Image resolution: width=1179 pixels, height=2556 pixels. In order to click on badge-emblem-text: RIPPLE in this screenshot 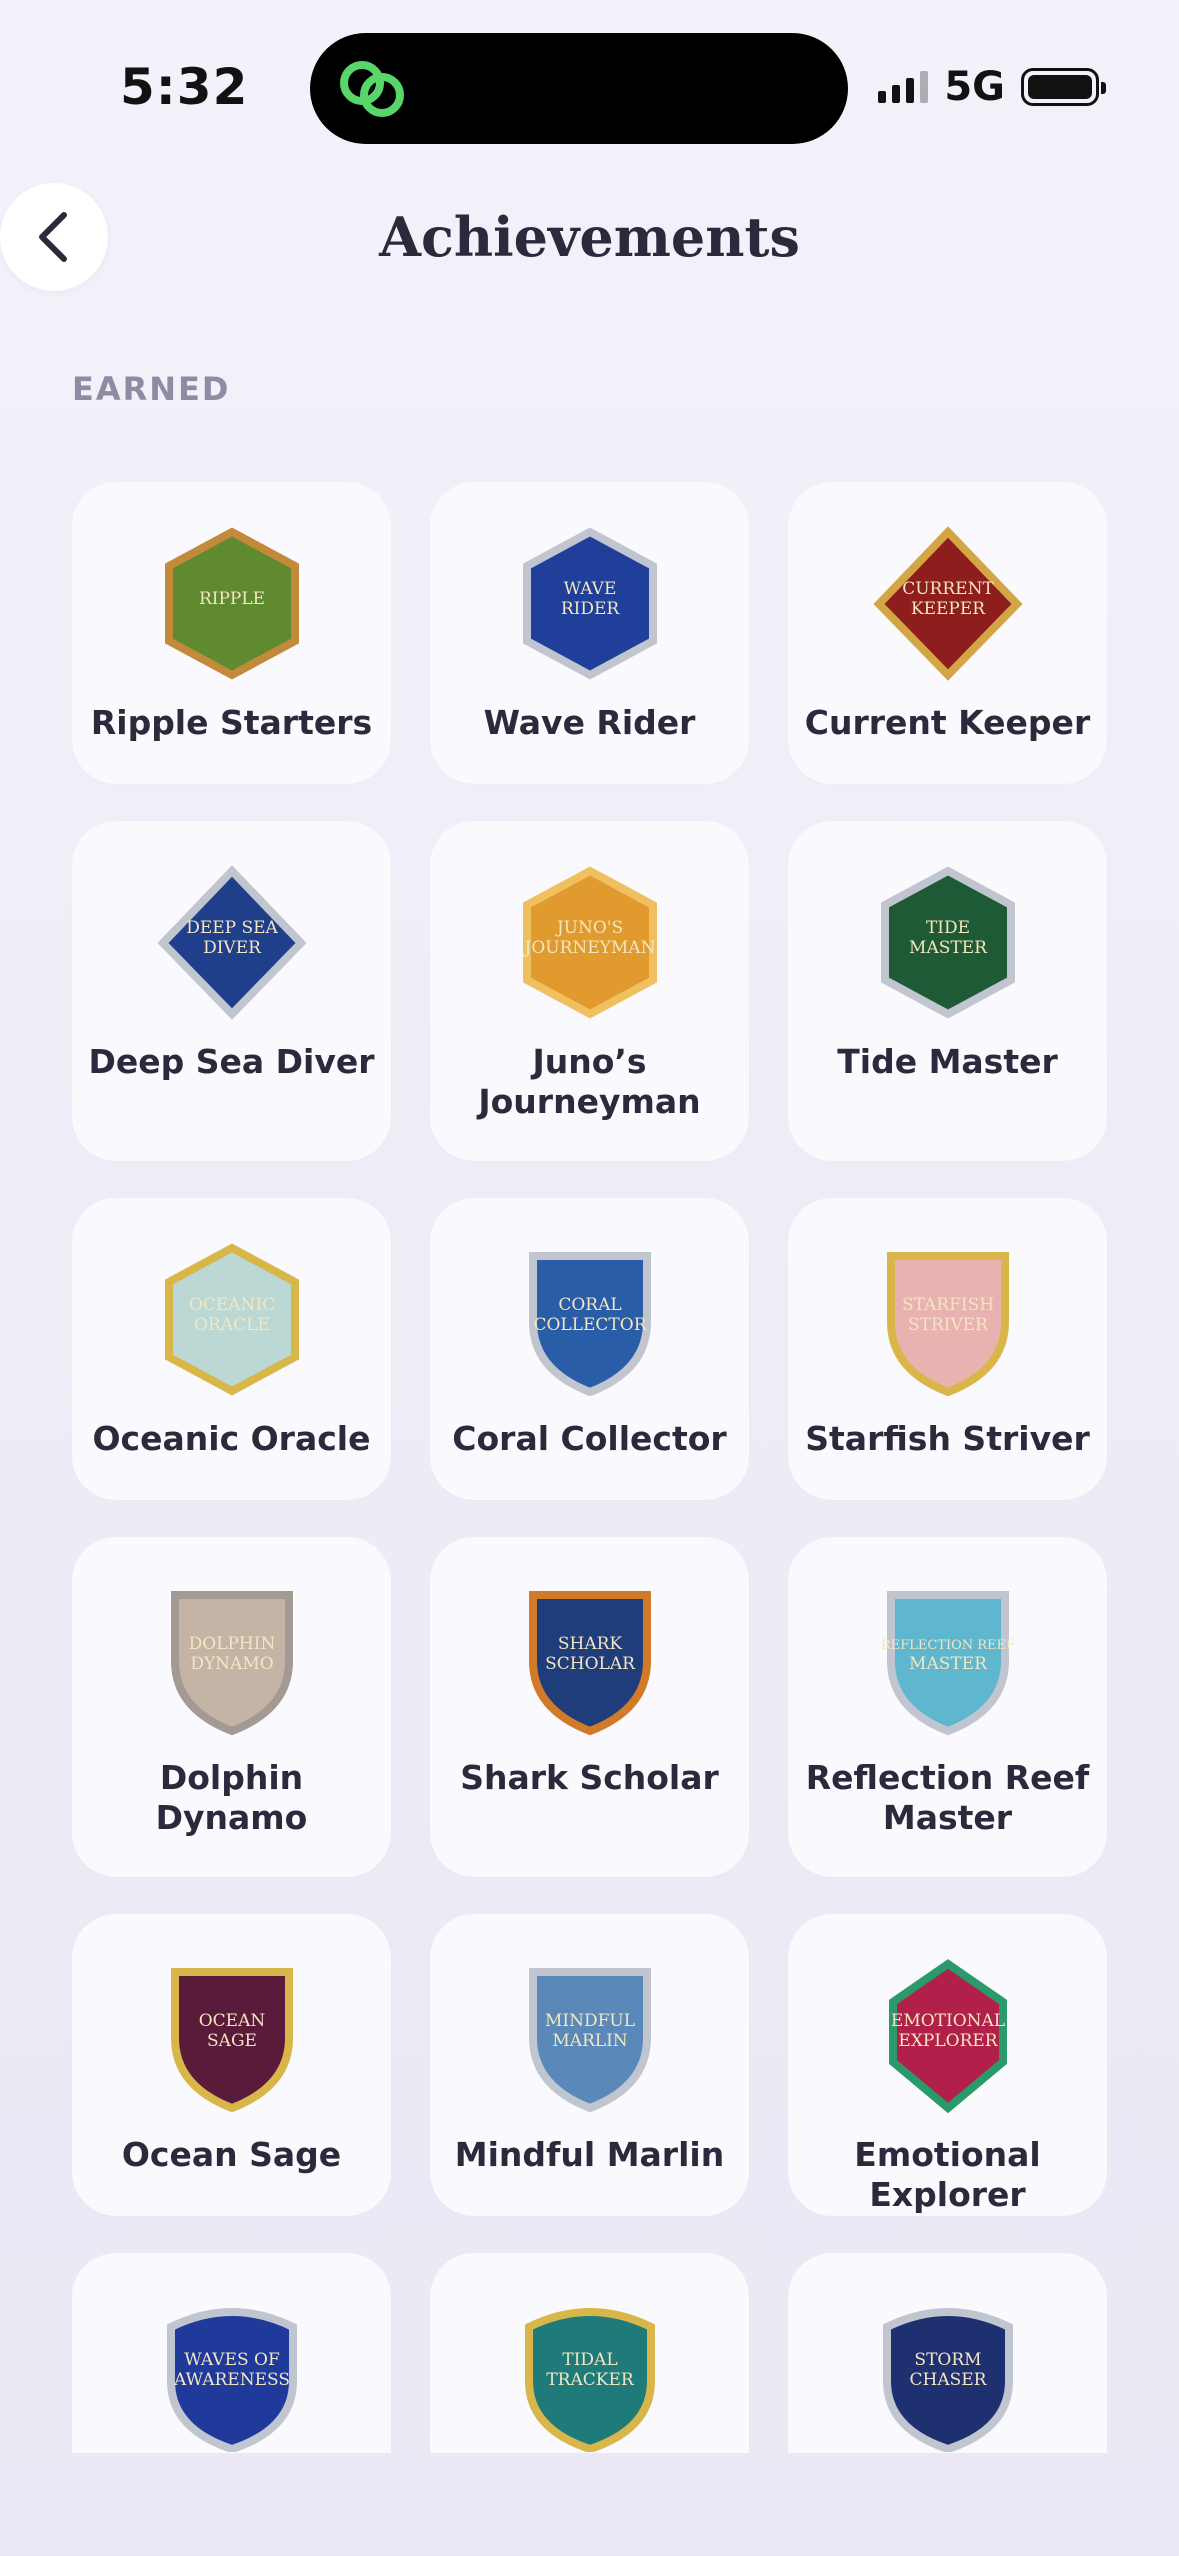, I will do `click(231, 599)`.